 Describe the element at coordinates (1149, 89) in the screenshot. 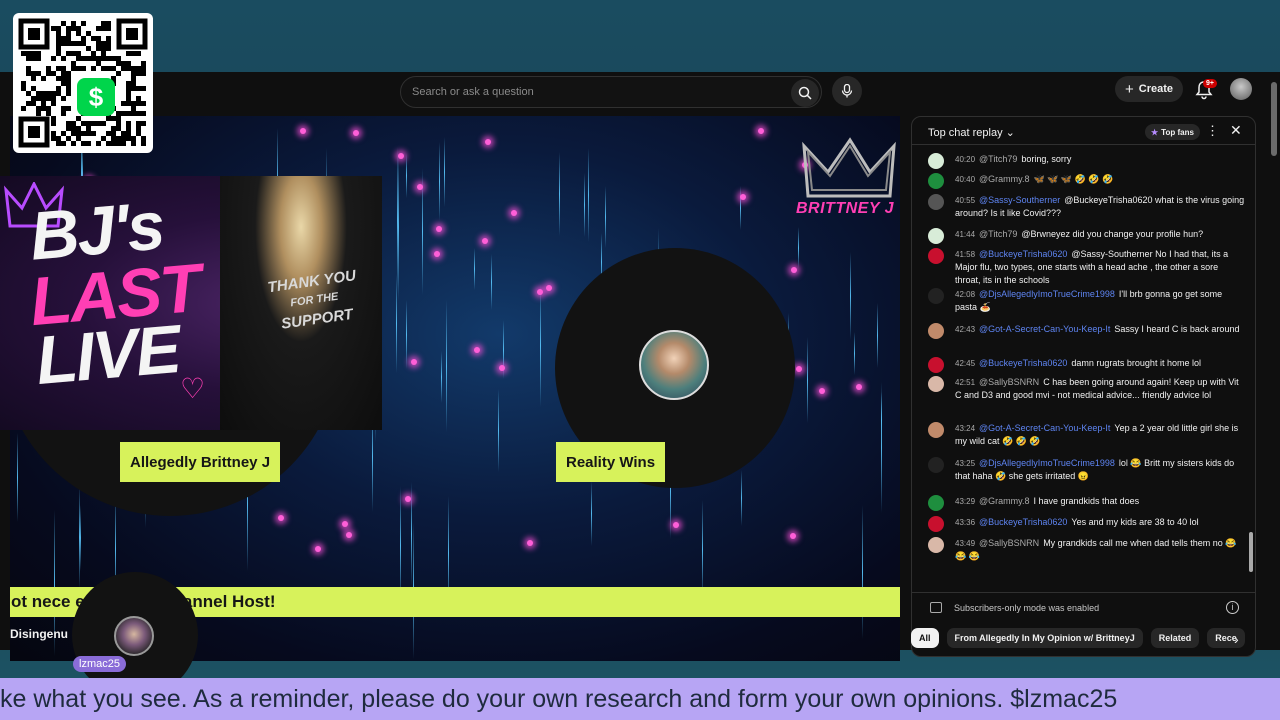

I see `create-button: + Create` at that location.